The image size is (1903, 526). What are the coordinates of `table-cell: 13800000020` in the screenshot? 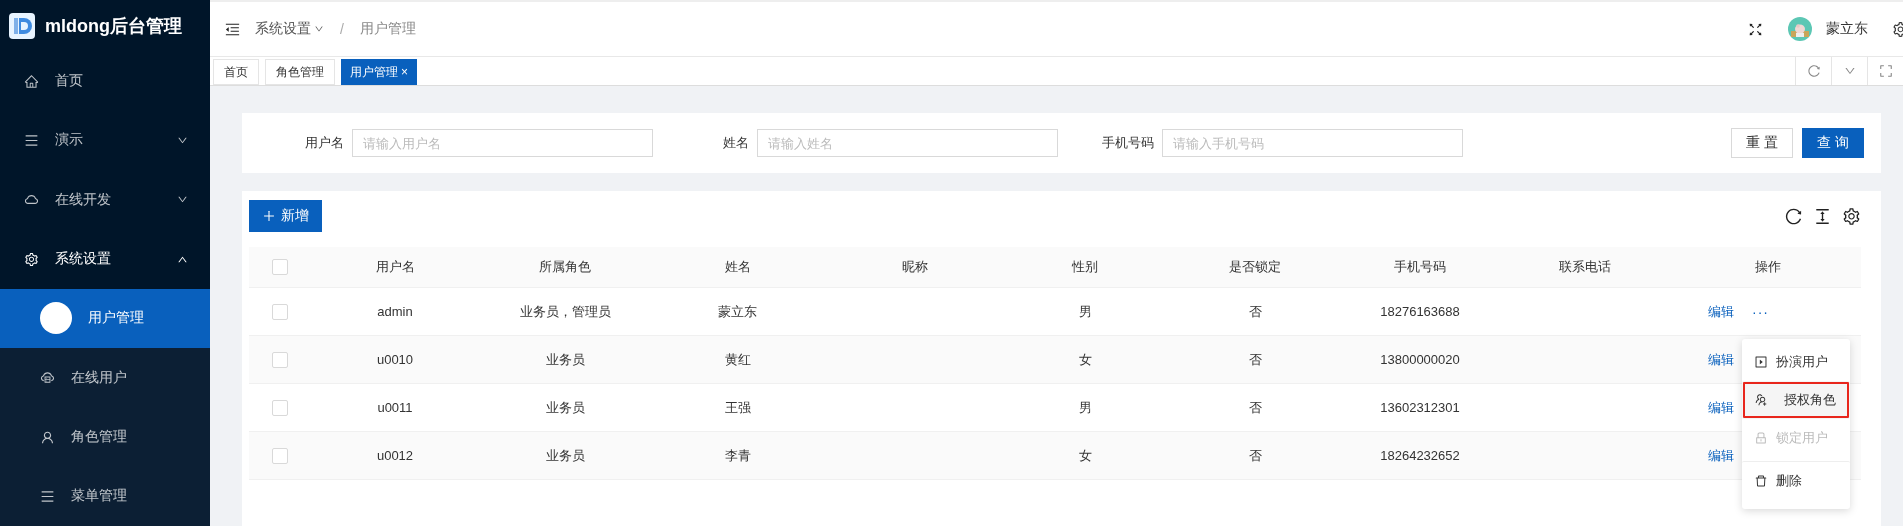 It's located at (1420, 360).